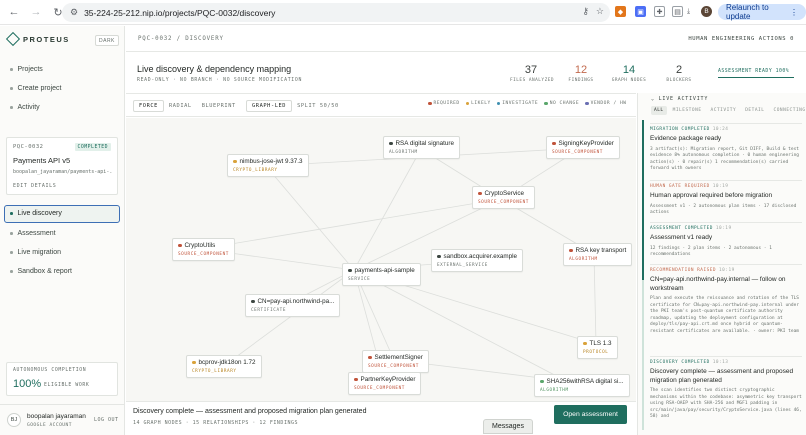 The width and height of the screenshot is (806, 435). What do you see at coordinates (583, 147) in the screenshot?
I see `graph-node: SigningKeyProvider SOURCE_COMPONENT` at bounding box center [583, 147].